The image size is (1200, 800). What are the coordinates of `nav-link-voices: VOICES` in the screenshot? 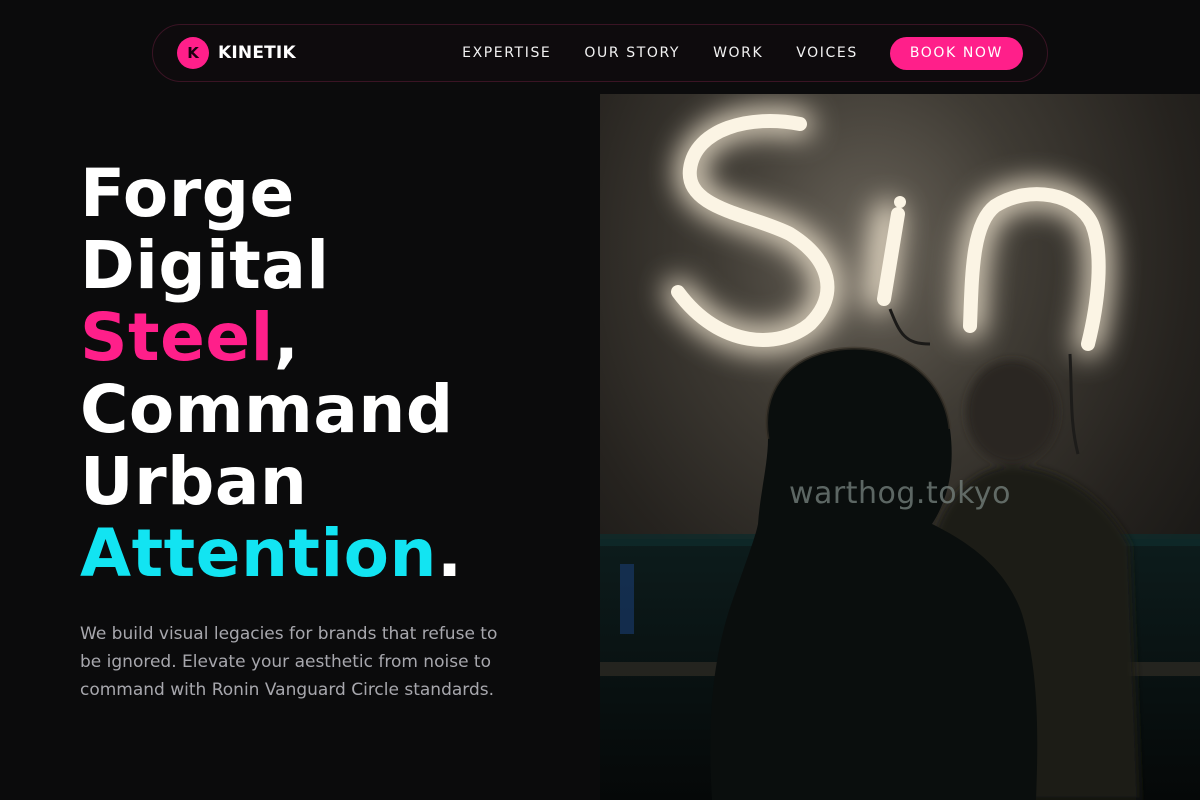 It's located at (827, 53).